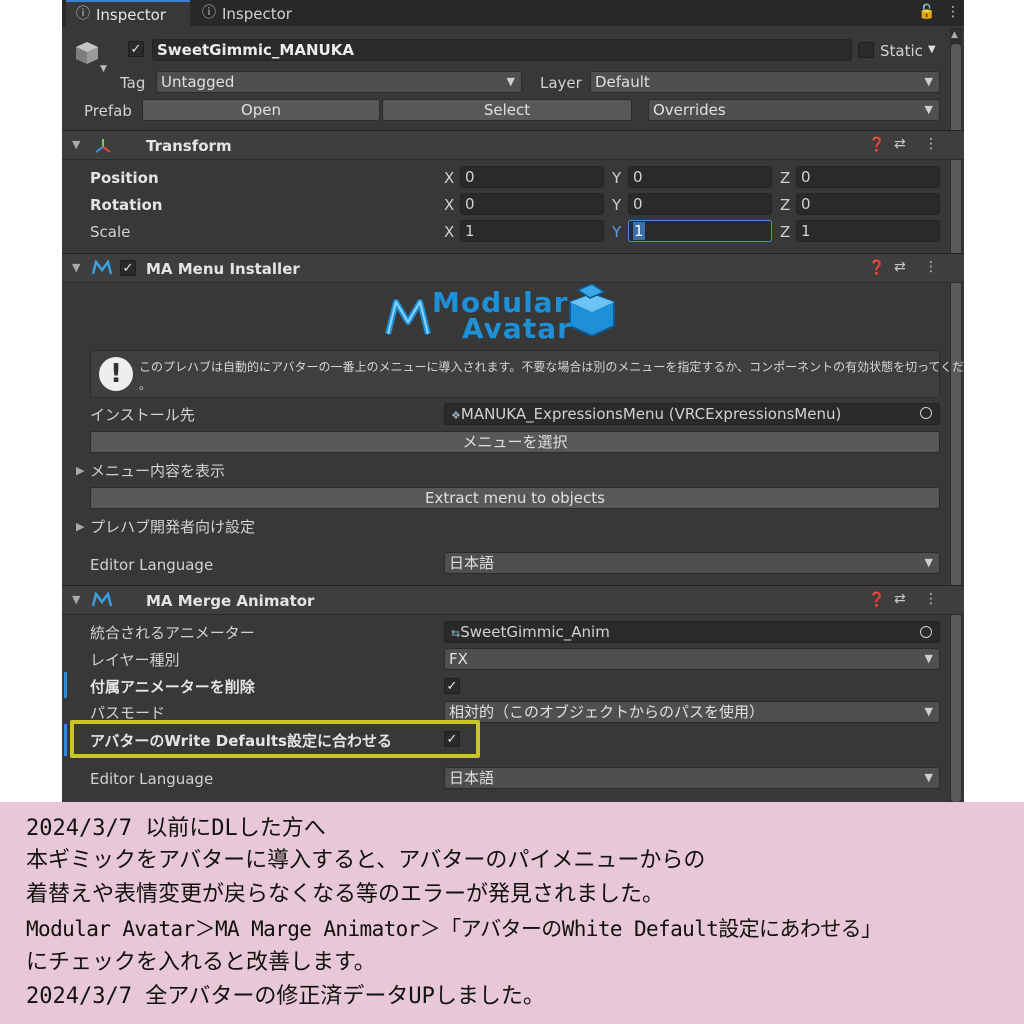 The width and height of the screenshot is (1024, 1024). I want to click on active-checkbox: ✓, so click(136, 49).